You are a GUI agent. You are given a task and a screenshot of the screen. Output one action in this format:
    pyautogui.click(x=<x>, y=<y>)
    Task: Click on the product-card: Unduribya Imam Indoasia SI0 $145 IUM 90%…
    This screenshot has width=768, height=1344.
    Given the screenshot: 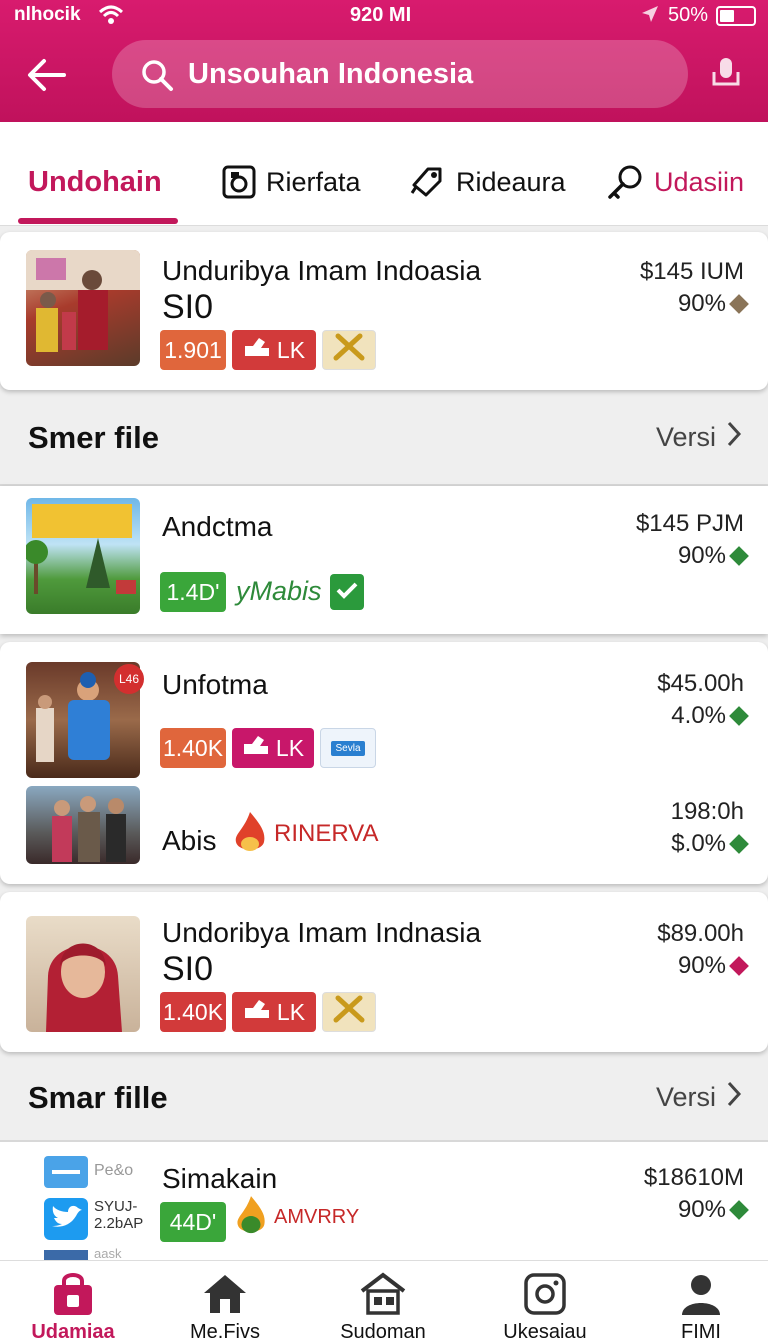 What is the action you would take?
    pyautogui.click(x=384, y=311)
    